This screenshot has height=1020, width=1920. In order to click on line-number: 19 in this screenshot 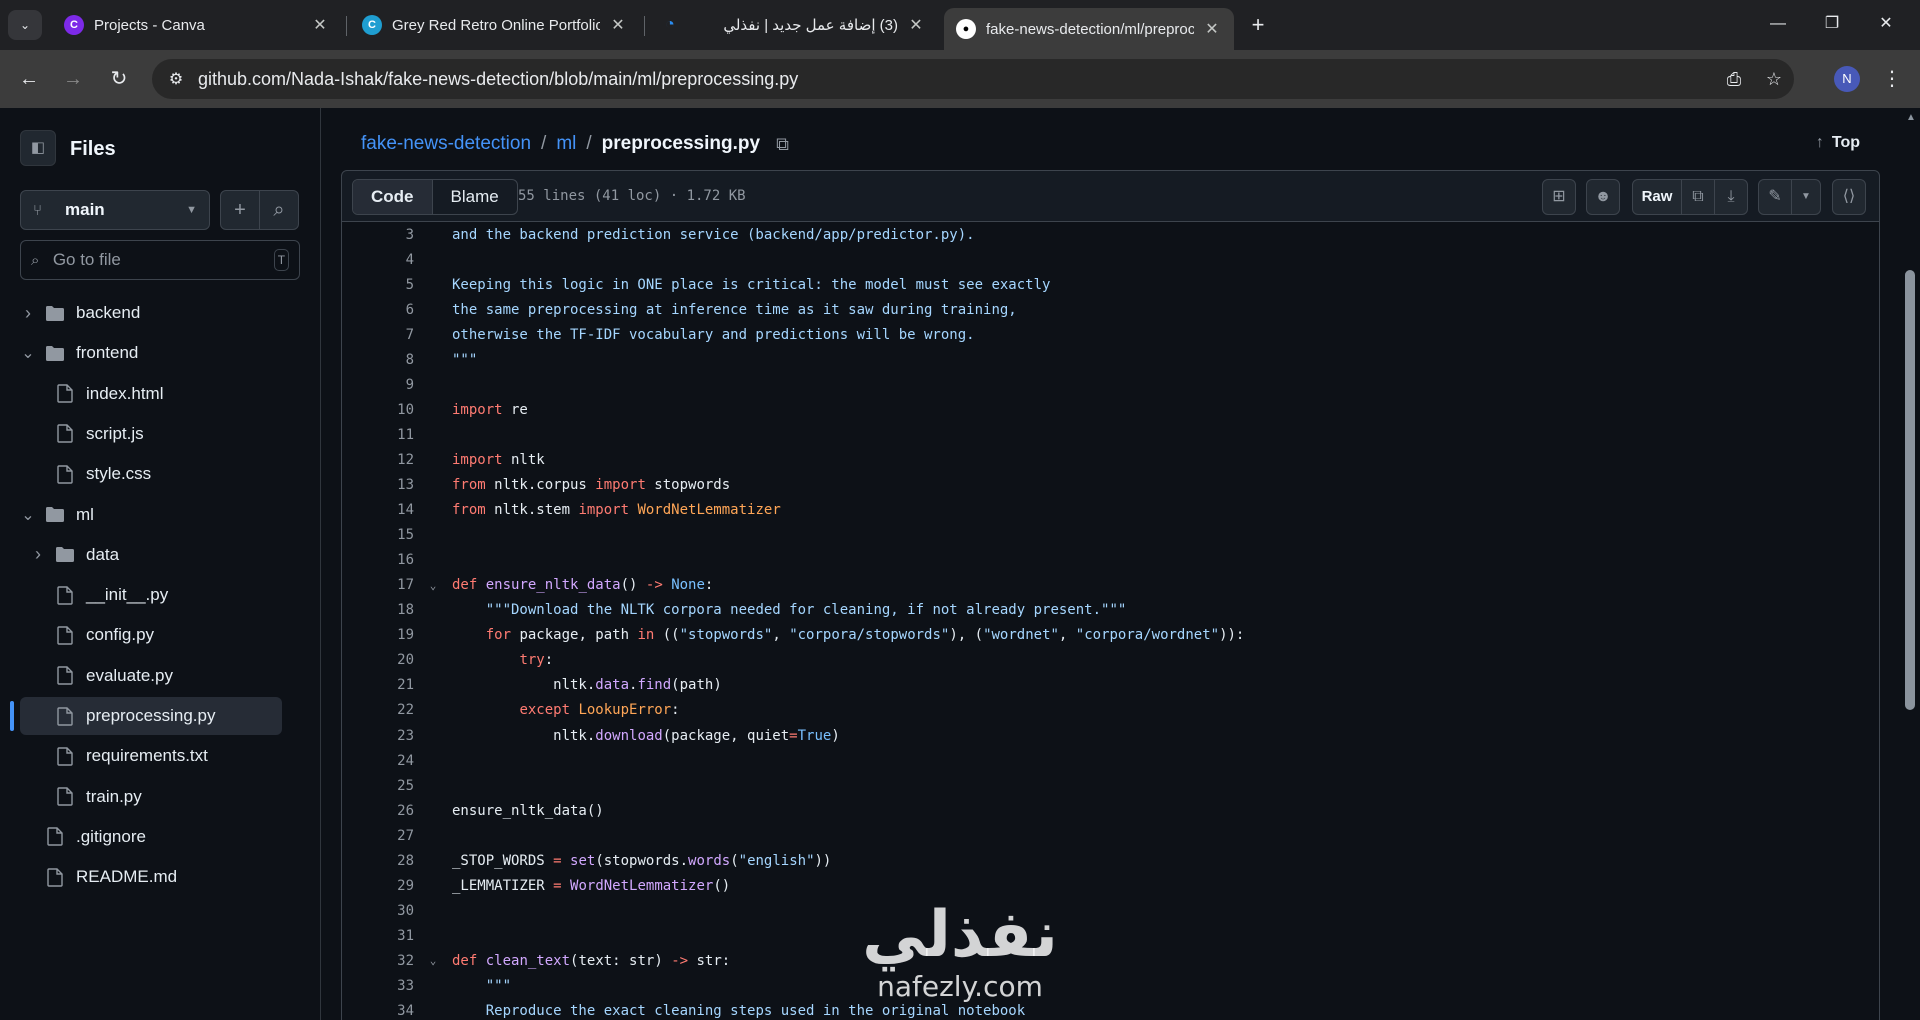, I will do `click(378, 635)`.